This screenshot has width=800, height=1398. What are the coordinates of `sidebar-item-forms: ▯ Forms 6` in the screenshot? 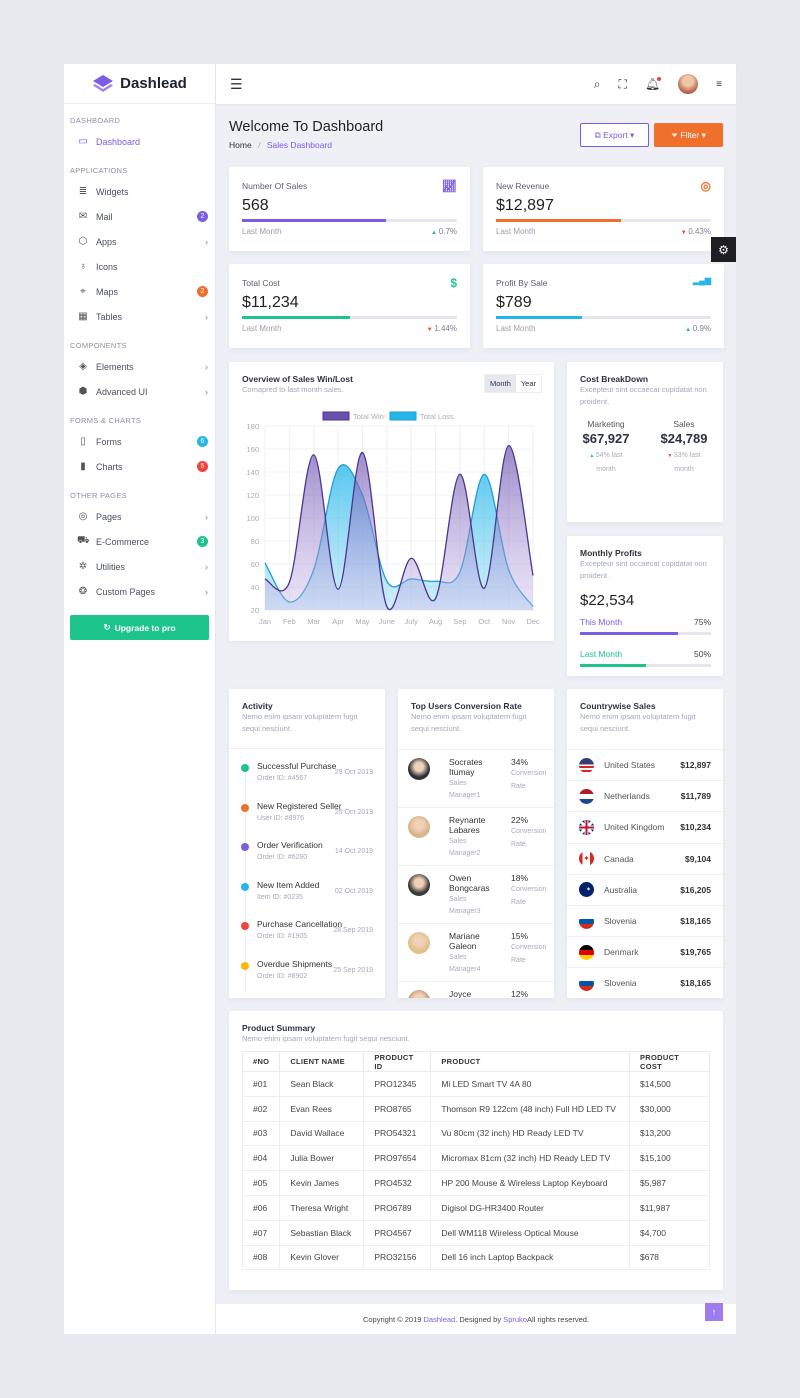 It's located at (139, 441).